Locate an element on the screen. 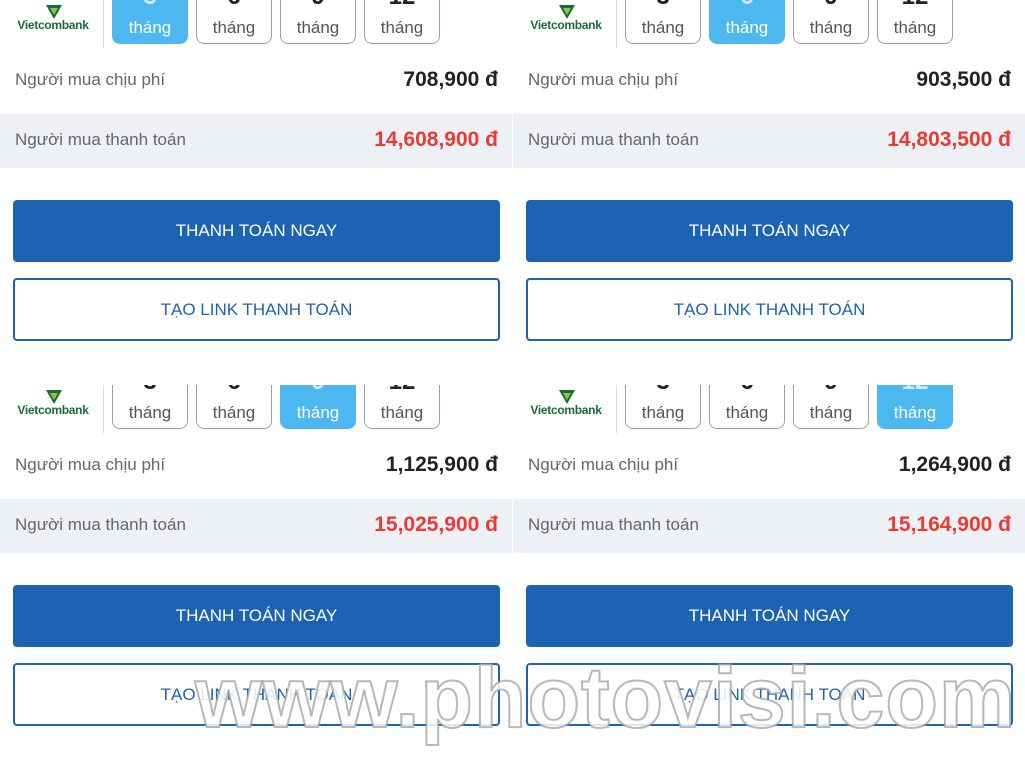 This screenshot has height=769, width=1025. total-row: Người mua thanh toán 15,164,900 đ is located at coordinates (769, 526).